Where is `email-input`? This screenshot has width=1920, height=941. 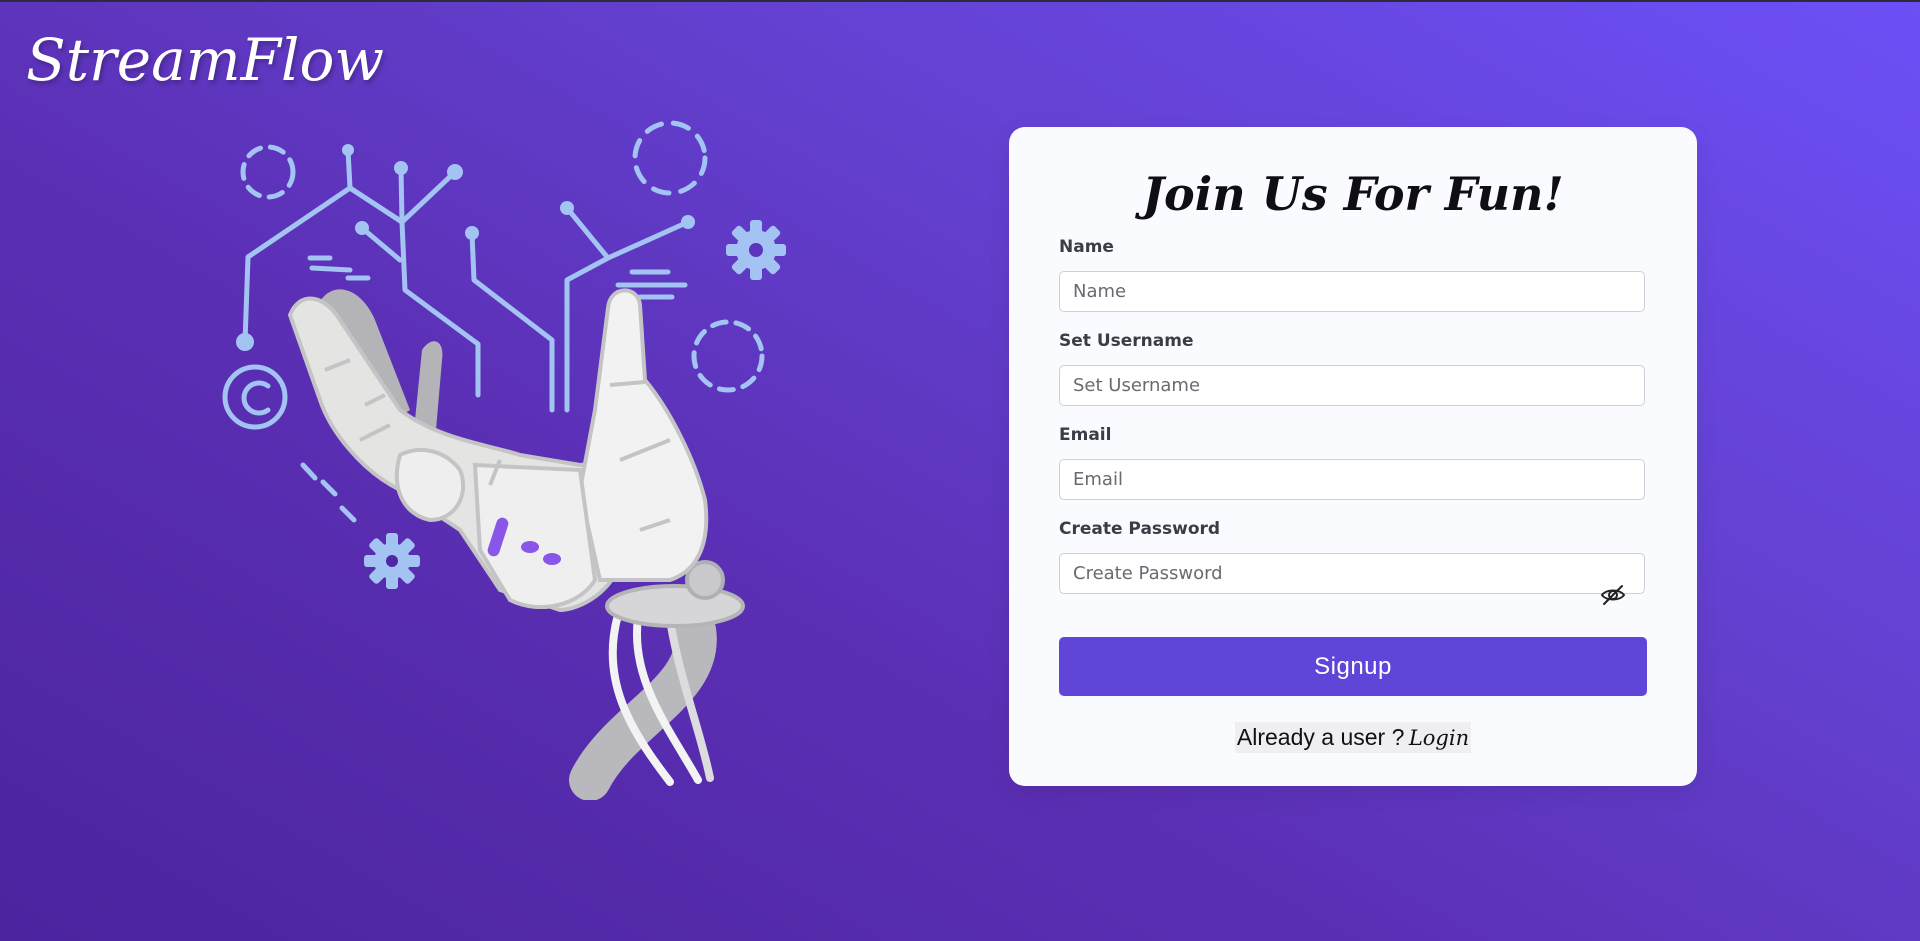
email-input is located at coordinates (1352, 479).